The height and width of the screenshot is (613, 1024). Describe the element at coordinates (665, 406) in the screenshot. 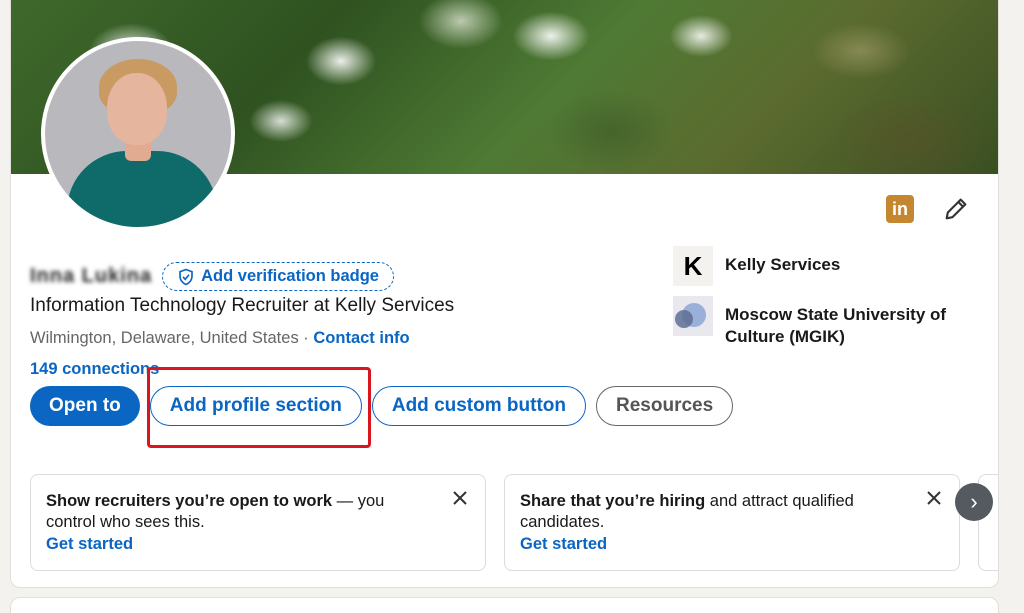

I see `resources-button: Resources` at that location.